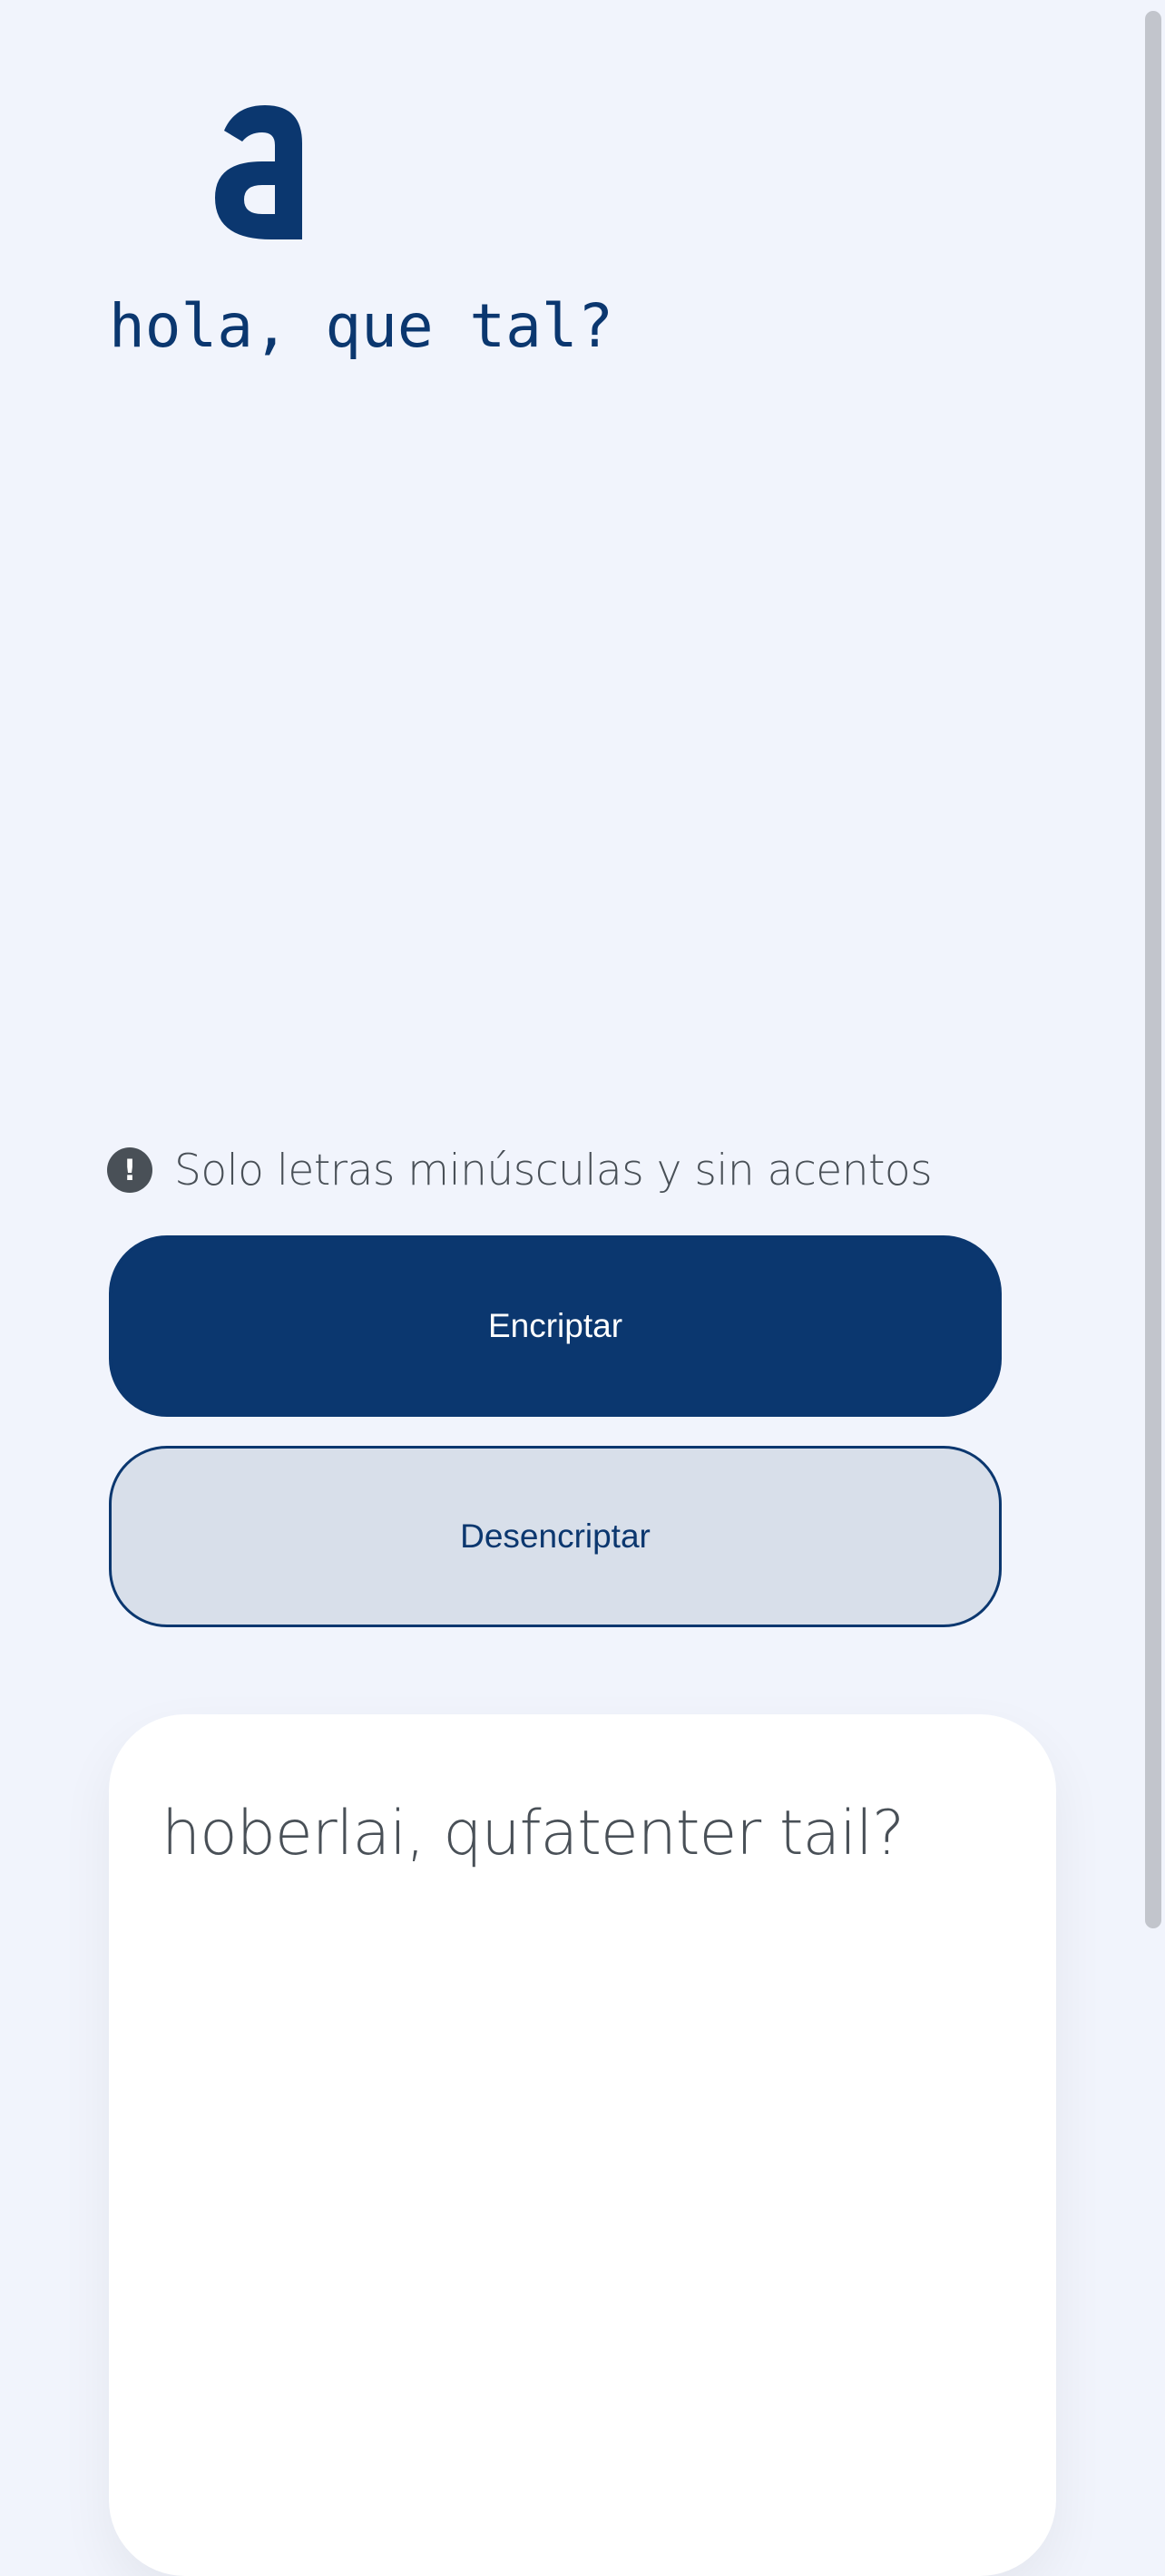 The image size is (1165, 2576). I want to click on input-hint: ! Solo letras minúsculas y sin acentos, so click(520, 1170).